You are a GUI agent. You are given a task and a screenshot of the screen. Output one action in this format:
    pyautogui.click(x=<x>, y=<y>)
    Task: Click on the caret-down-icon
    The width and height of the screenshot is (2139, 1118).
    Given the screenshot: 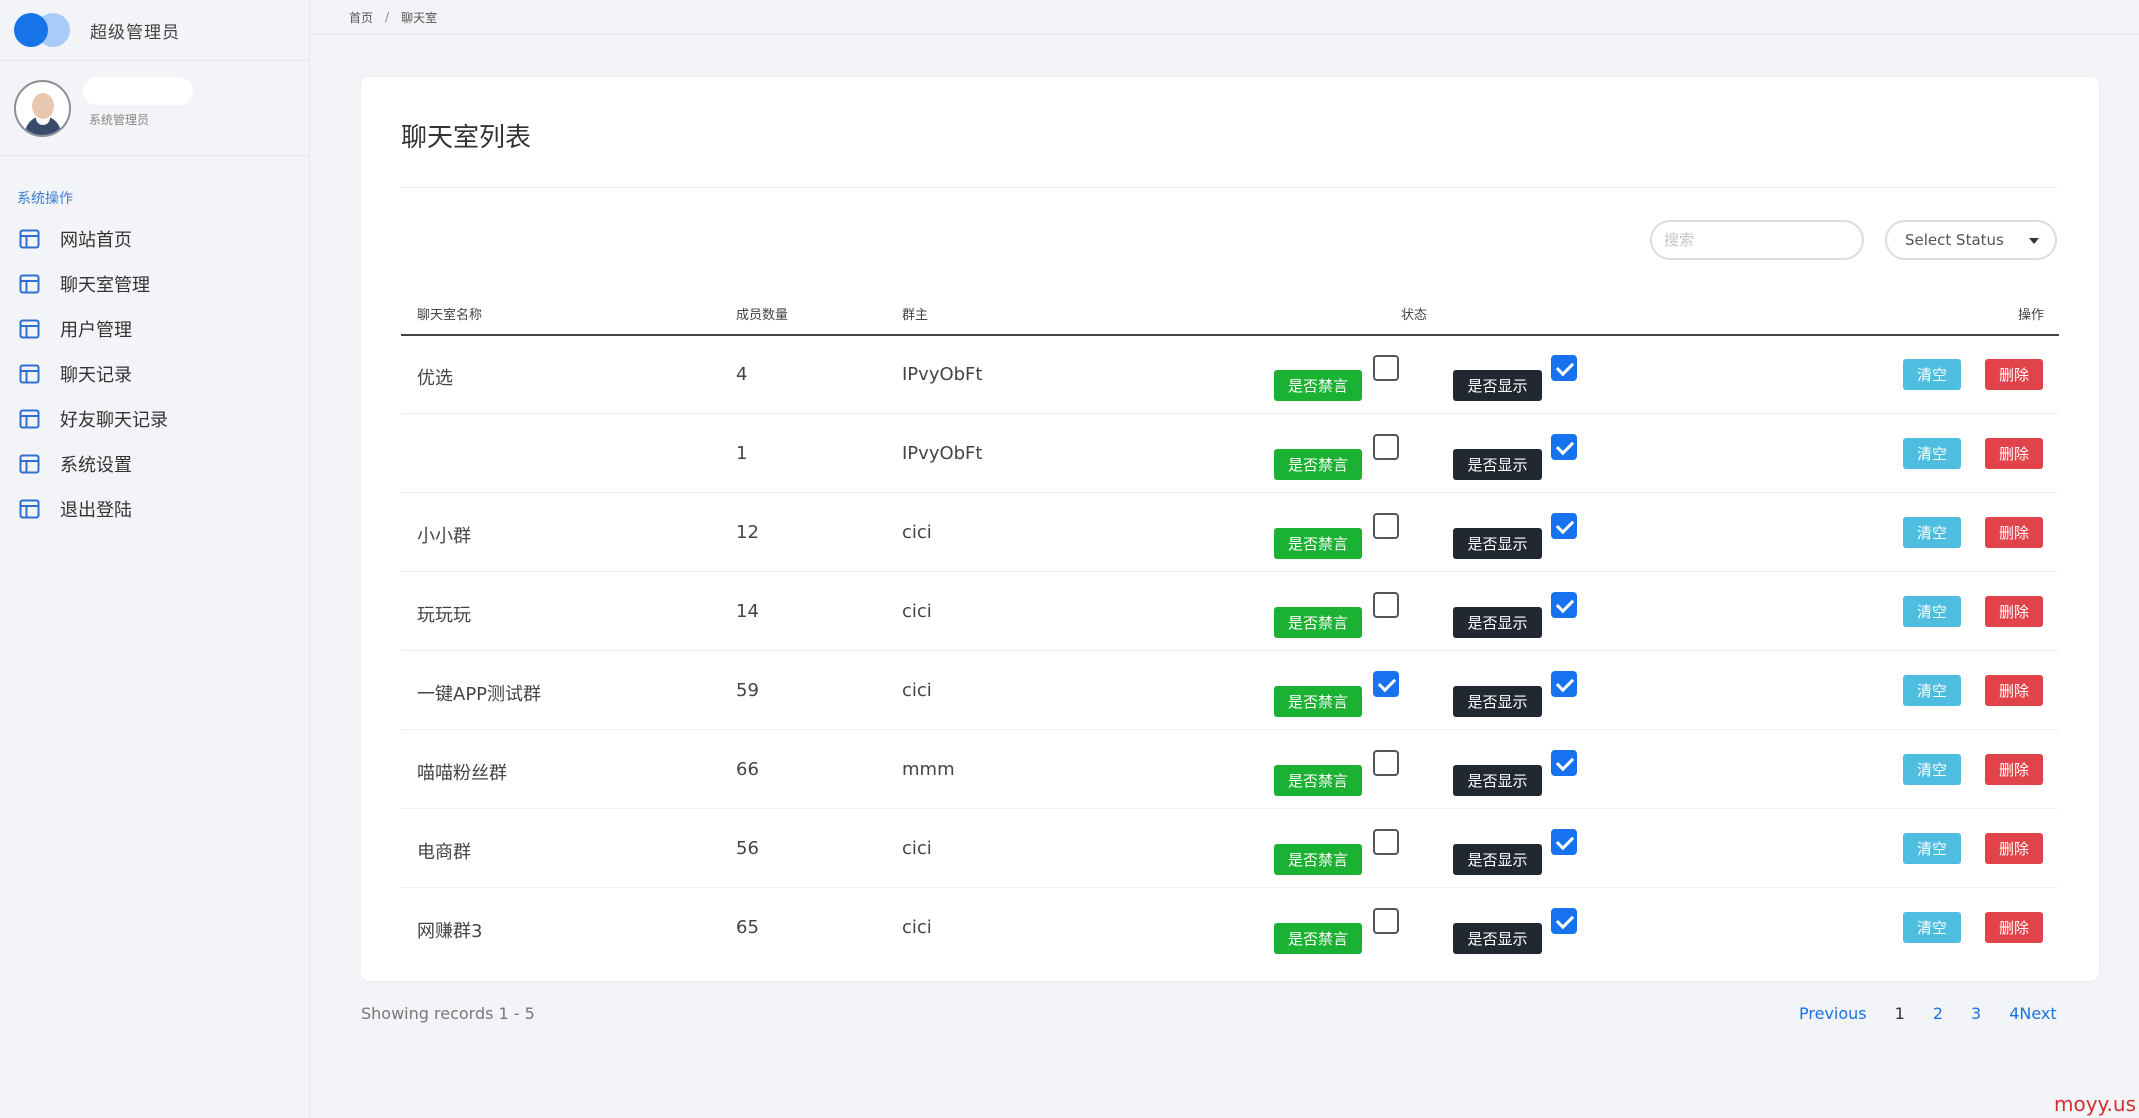 What is the action you would take?
    pyautogui.click(x=2034, y=241)
    